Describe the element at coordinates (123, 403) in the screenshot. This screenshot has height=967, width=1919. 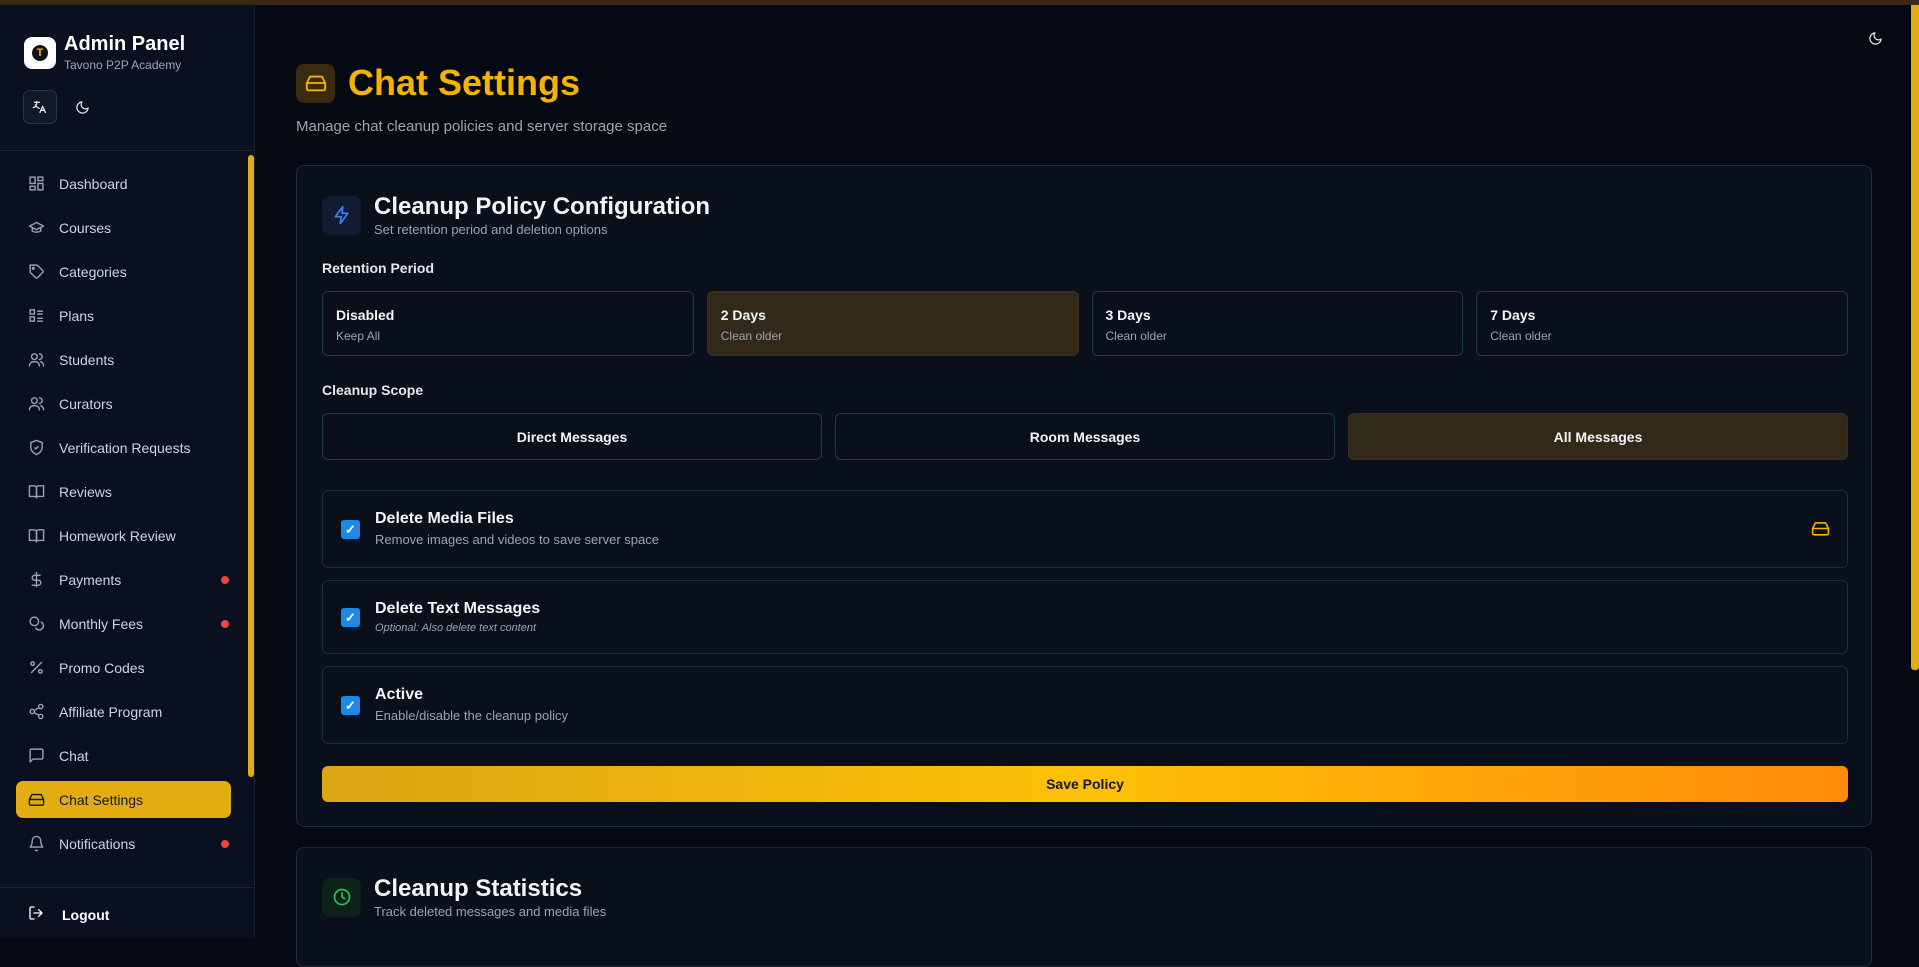
I see `sidebar-item-curators: Curators` at that location.